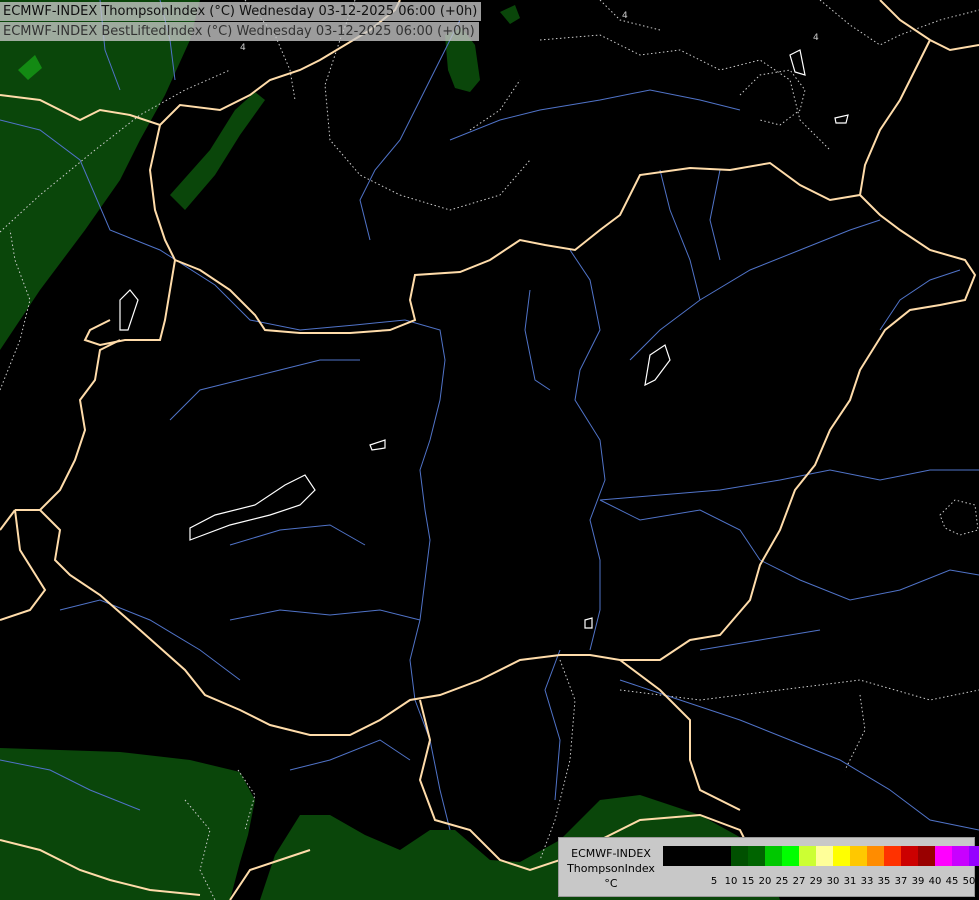  Describe the element at coordinates (884, 881) in the screenshot. I see `legend-tick: 35` at that location.